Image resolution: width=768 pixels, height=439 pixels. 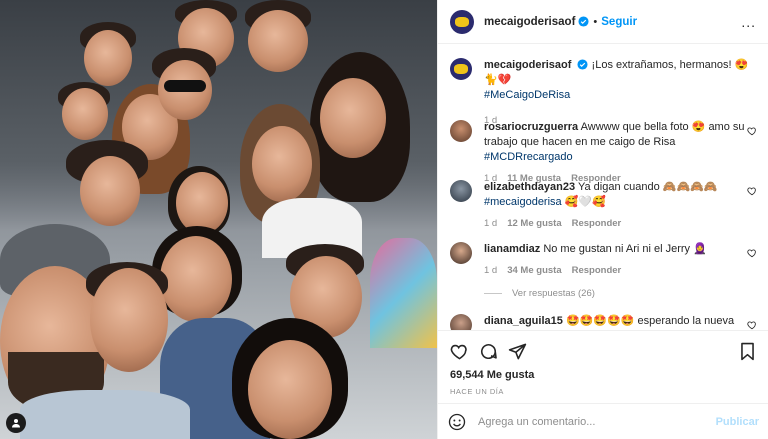 I want to click on bookmark-icon, so click(x=747, y=351).